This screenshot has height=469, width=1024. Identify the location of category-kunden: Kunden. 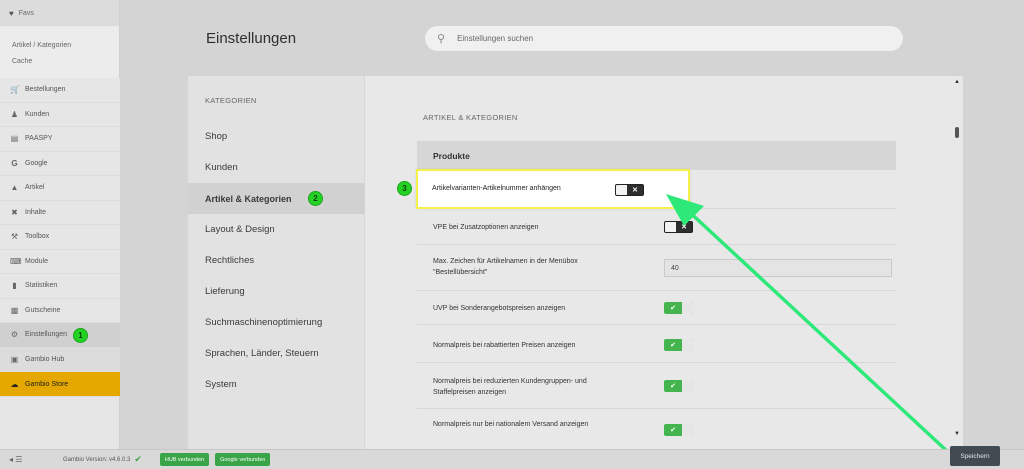
(276, 167).